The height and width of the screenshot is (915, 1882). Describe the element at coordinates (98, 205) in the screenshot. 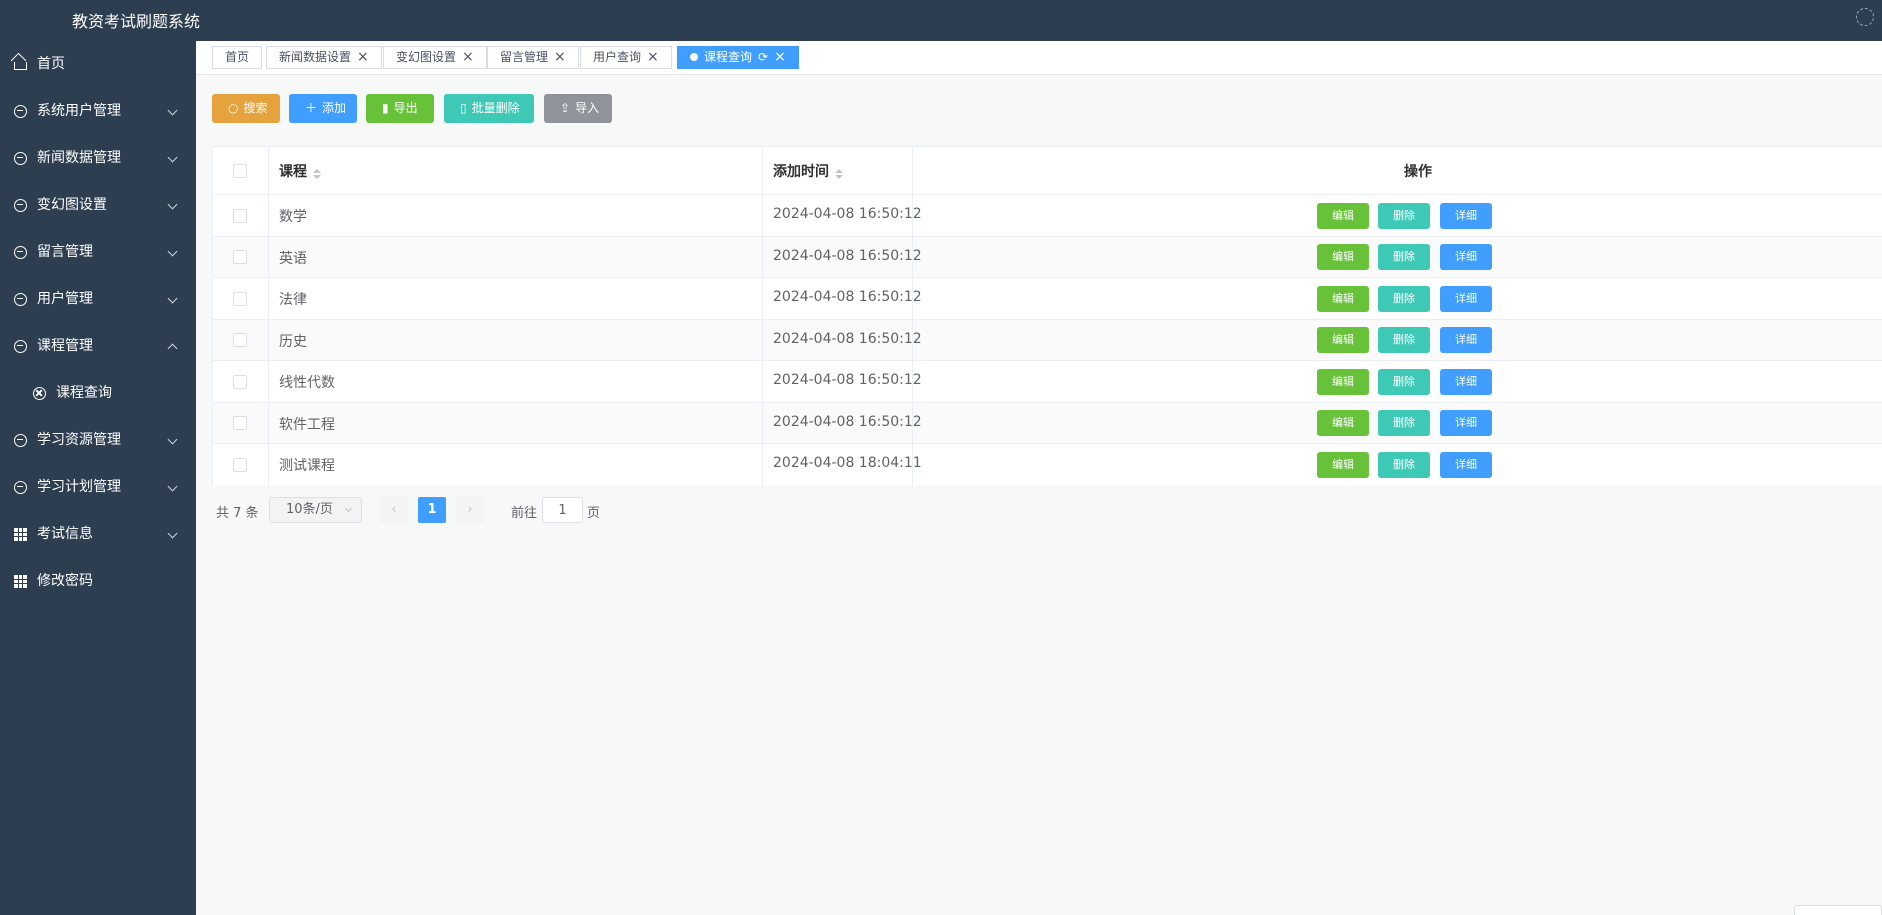

I see `sidebar-item-carousel: 变幻图设置` at that location.